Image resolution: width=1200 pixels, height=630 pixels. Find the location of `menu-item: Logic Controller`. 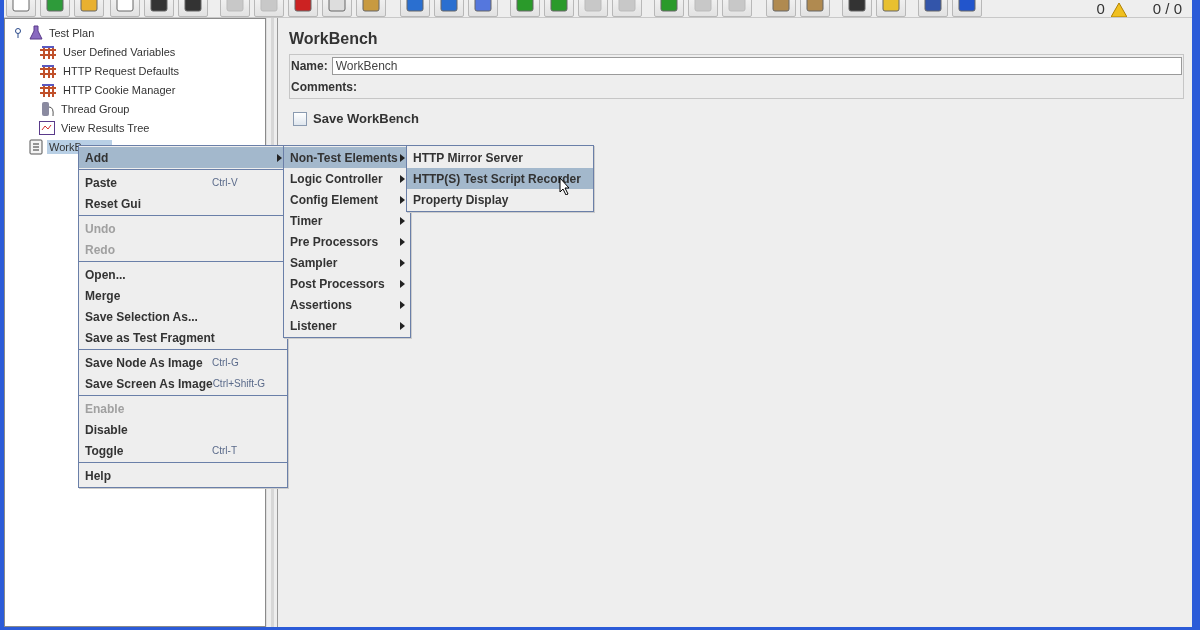

menu-item: Logic Controller is located at coordinates (347, 178).